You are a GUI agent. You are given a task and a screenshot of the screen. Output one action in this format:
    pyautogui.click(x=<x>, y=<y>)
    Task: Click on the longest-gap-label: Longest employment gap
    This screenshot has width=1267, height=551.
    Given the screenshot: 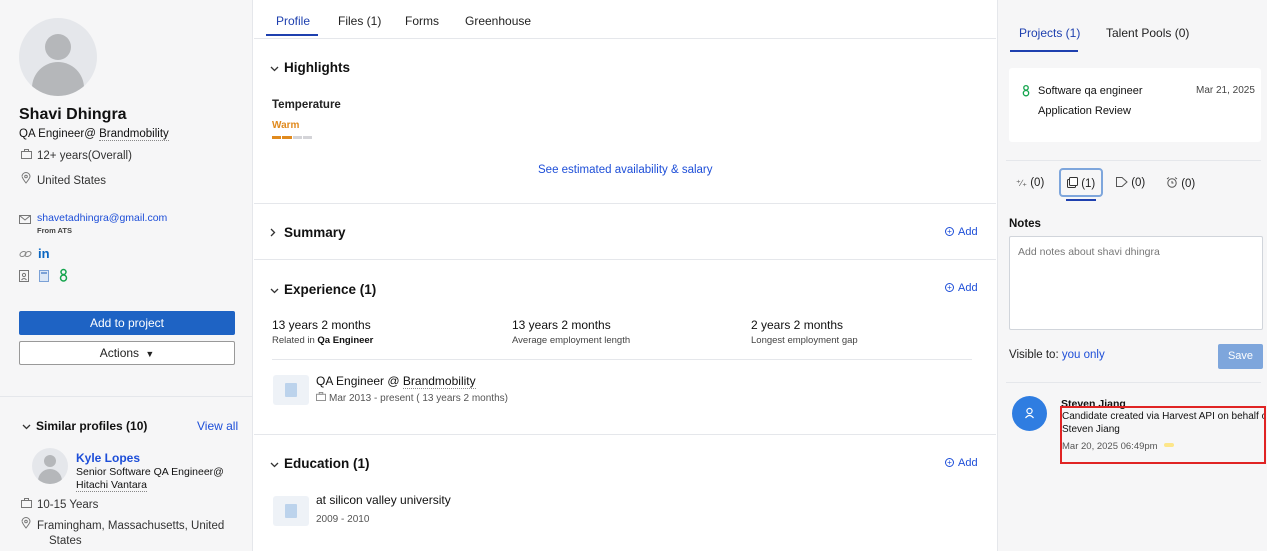 What is the action you would take?
    pyautogui.click(x=804, y=340)
    